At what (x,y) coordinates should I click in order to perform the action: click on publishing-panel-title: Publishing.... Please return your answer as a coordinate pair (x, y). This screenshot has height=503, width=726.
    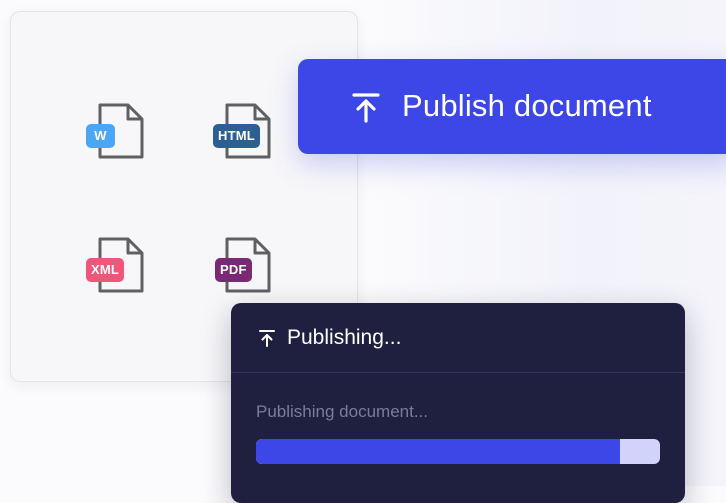
    Looking at the image, I should click on (344, 337).